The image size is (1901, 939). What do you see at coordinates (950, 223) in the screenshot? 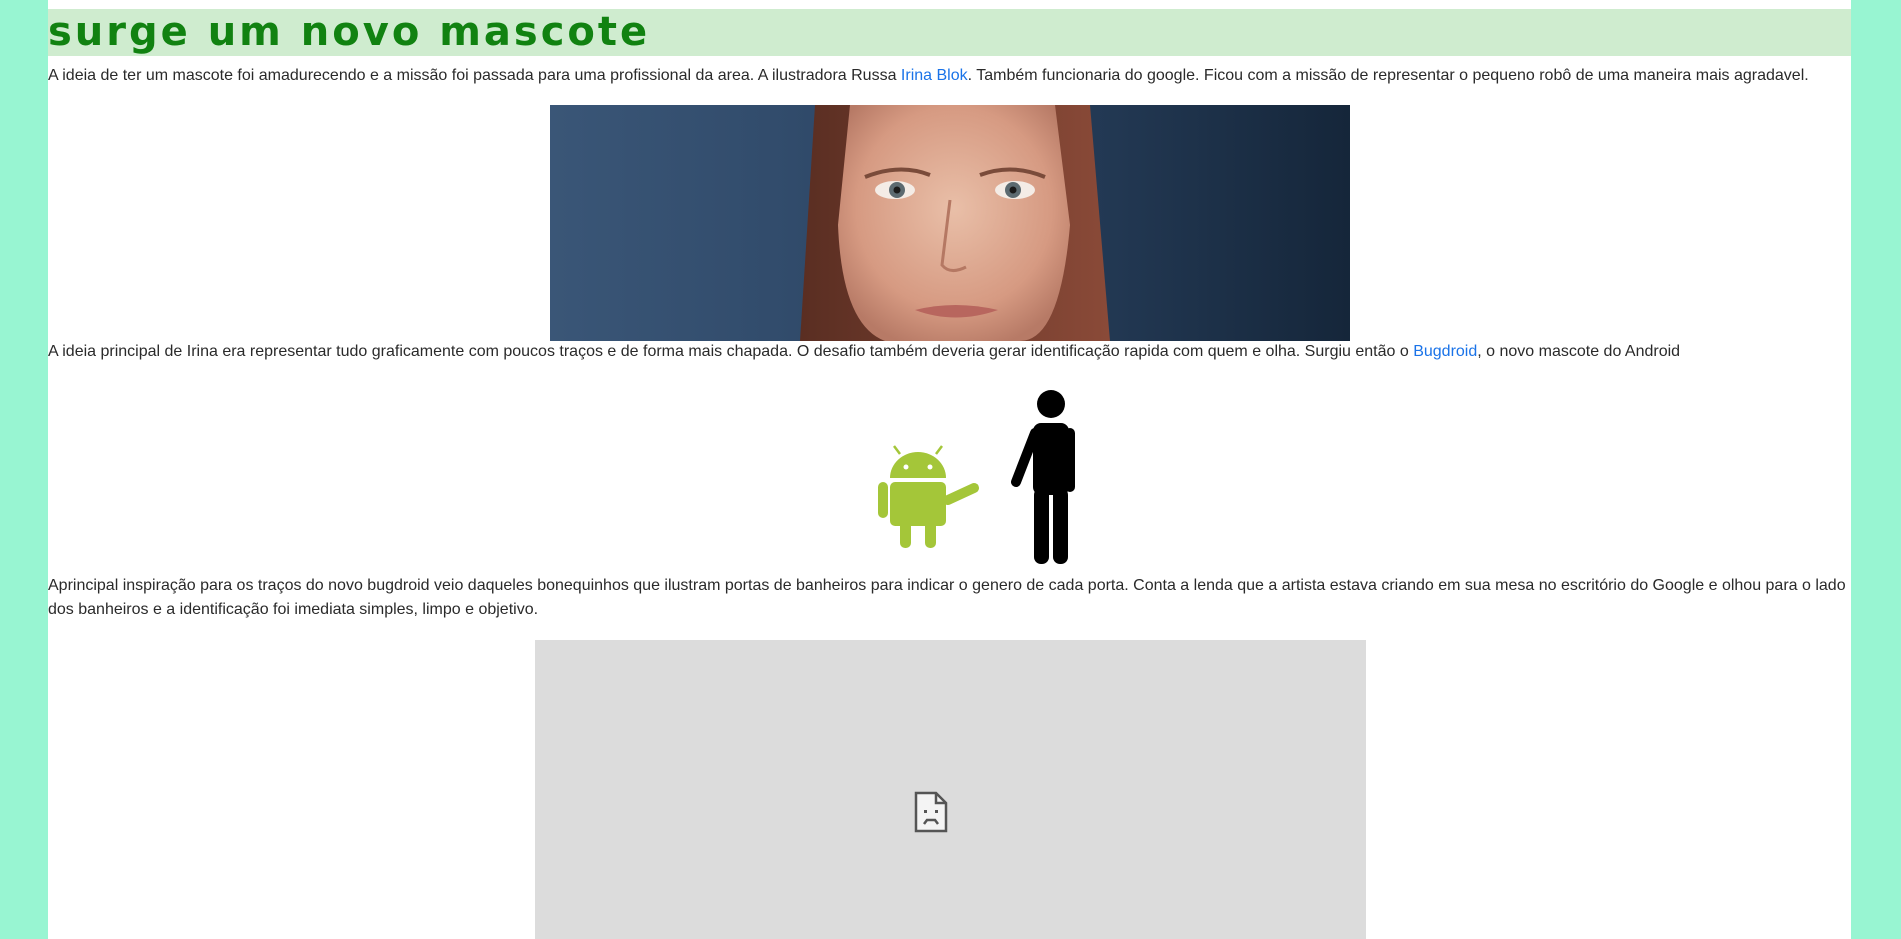
I see `portrait-photo` at bounding box center [950, 223].